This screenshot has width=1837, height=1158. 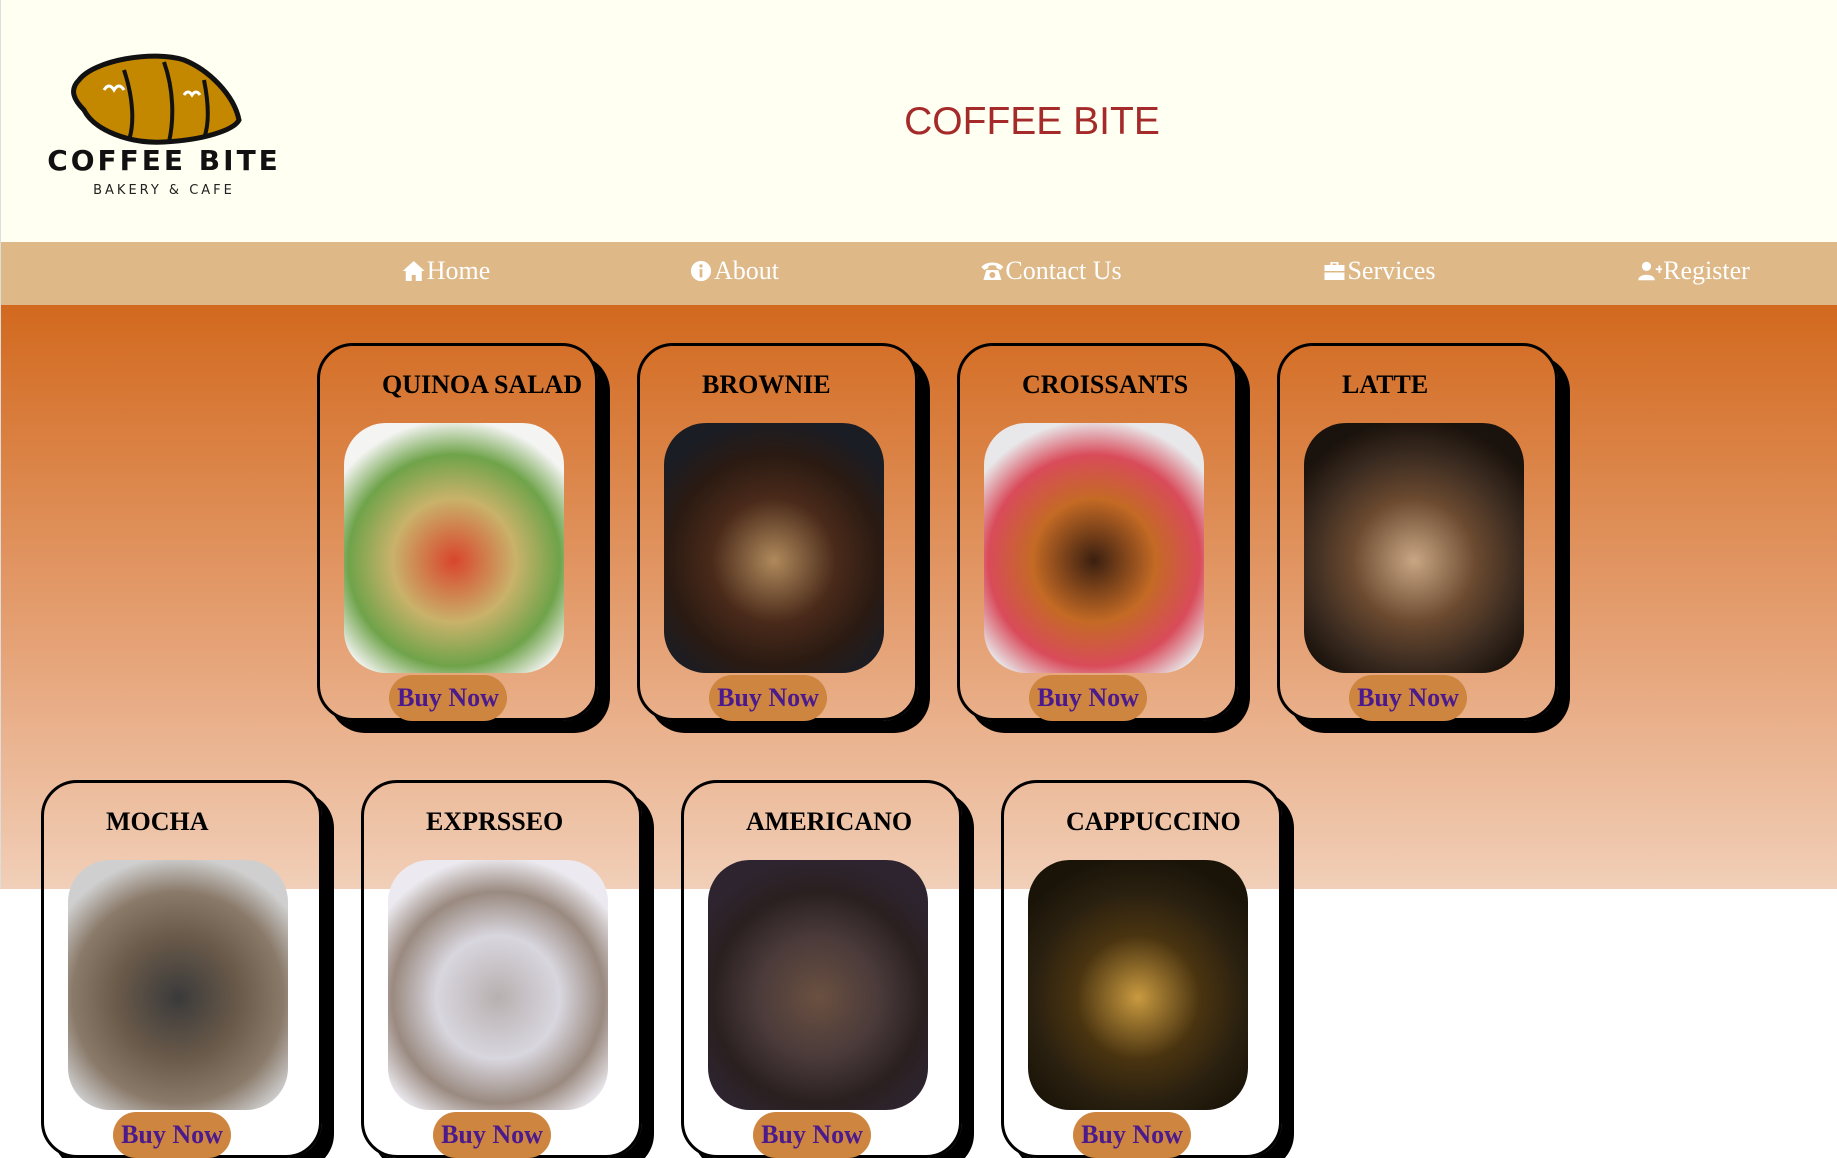 What do you see at coordinates (1414, 548) in the screenshot?
I see `latte-image` at bounding box center [1414, 548].